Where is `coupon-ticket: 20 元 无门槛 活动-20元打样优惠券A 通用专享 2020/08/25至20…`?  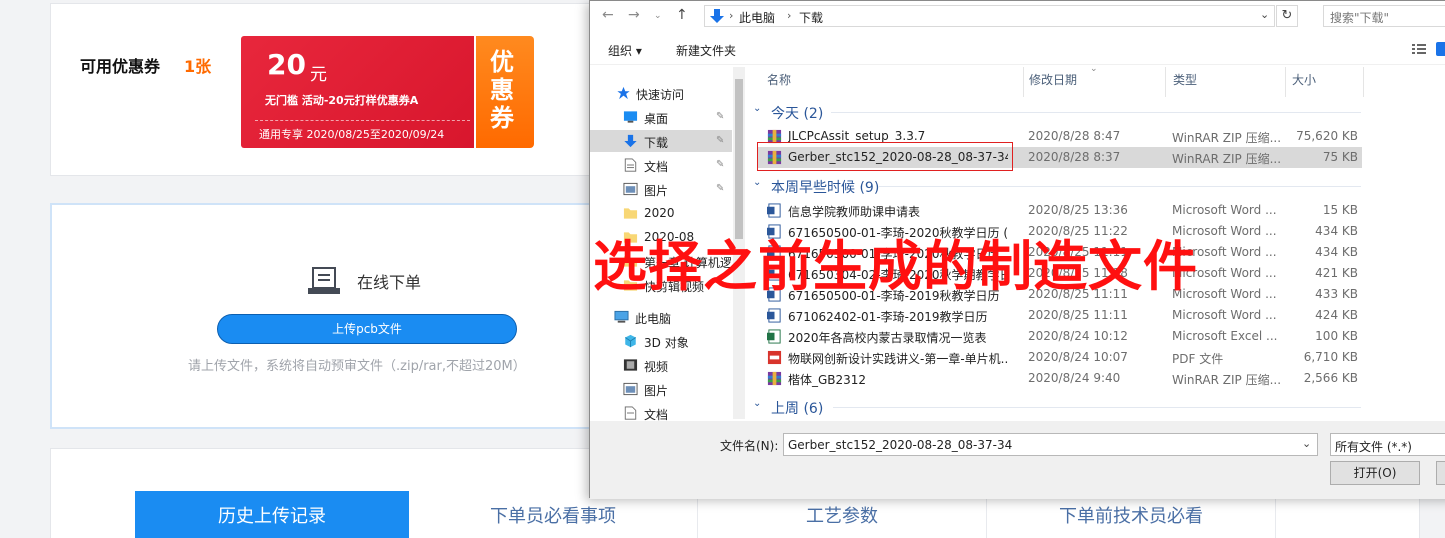 coupon-ticket: 20 元 无门槛 活动-20元打样优惠券A 通用专享 2020/08/25至20… is located at coordinates (385, 92).